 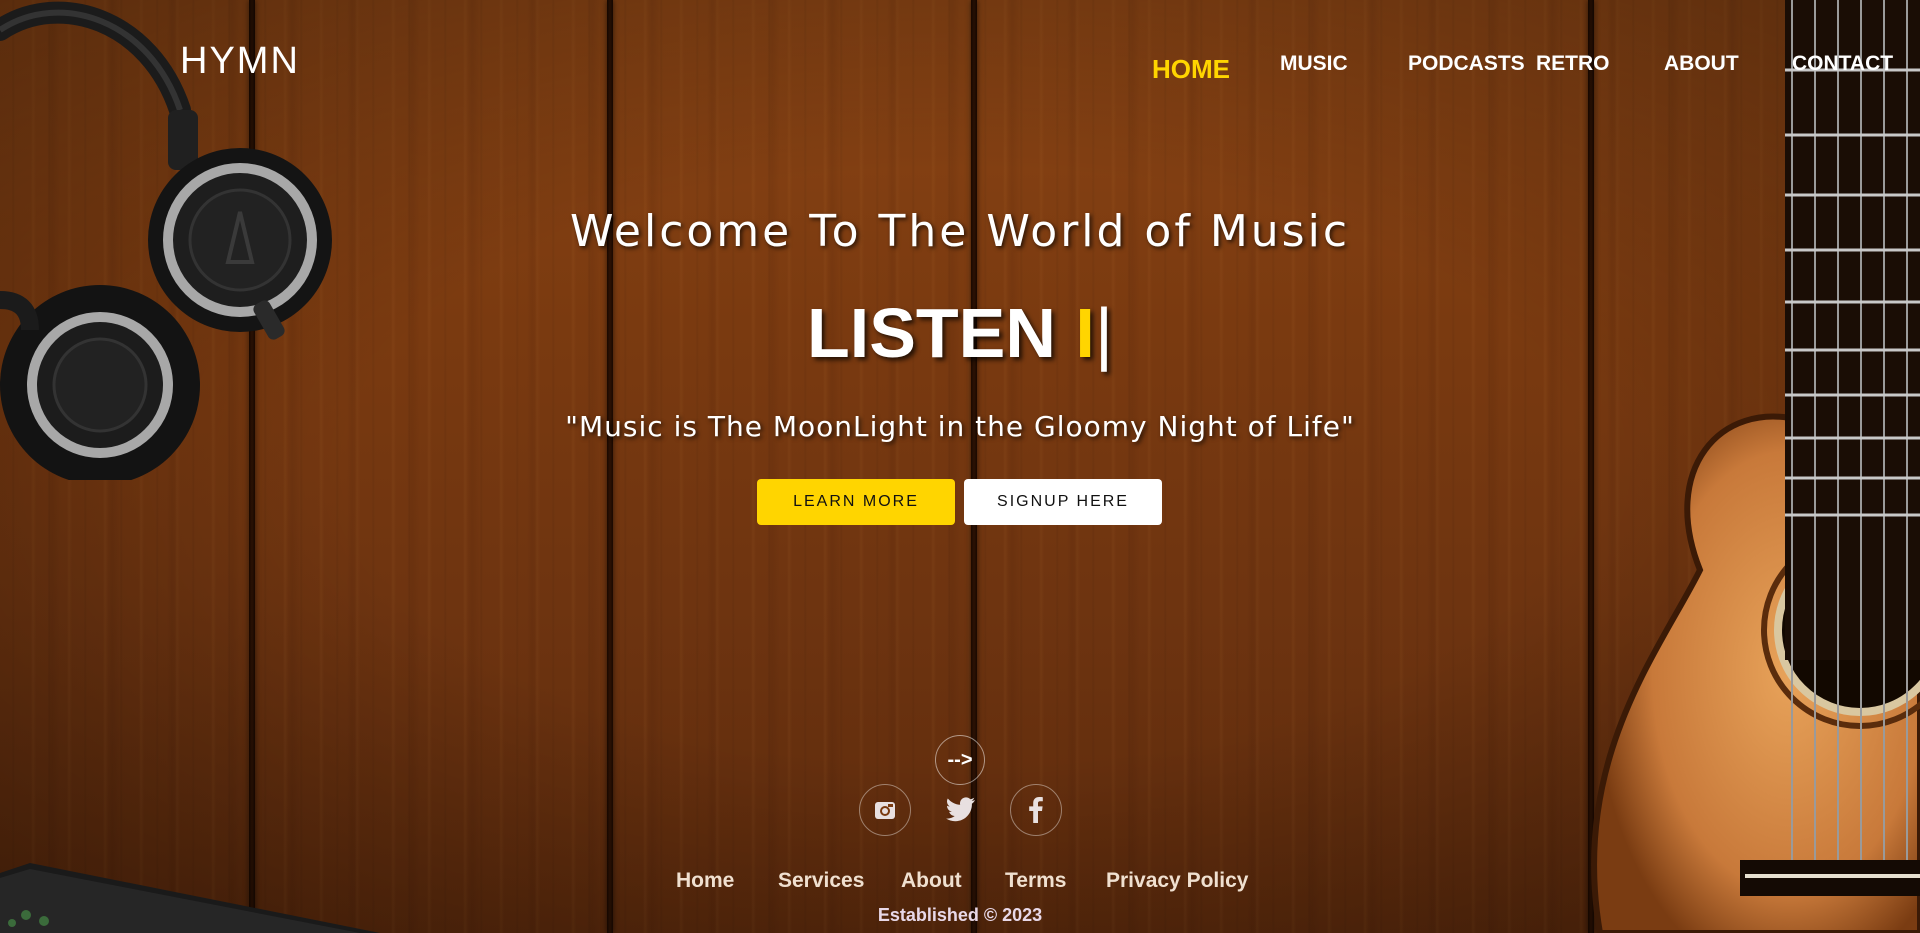 I want to click on learn-more-button: LEARN MORE, so click(x=856, y=502).